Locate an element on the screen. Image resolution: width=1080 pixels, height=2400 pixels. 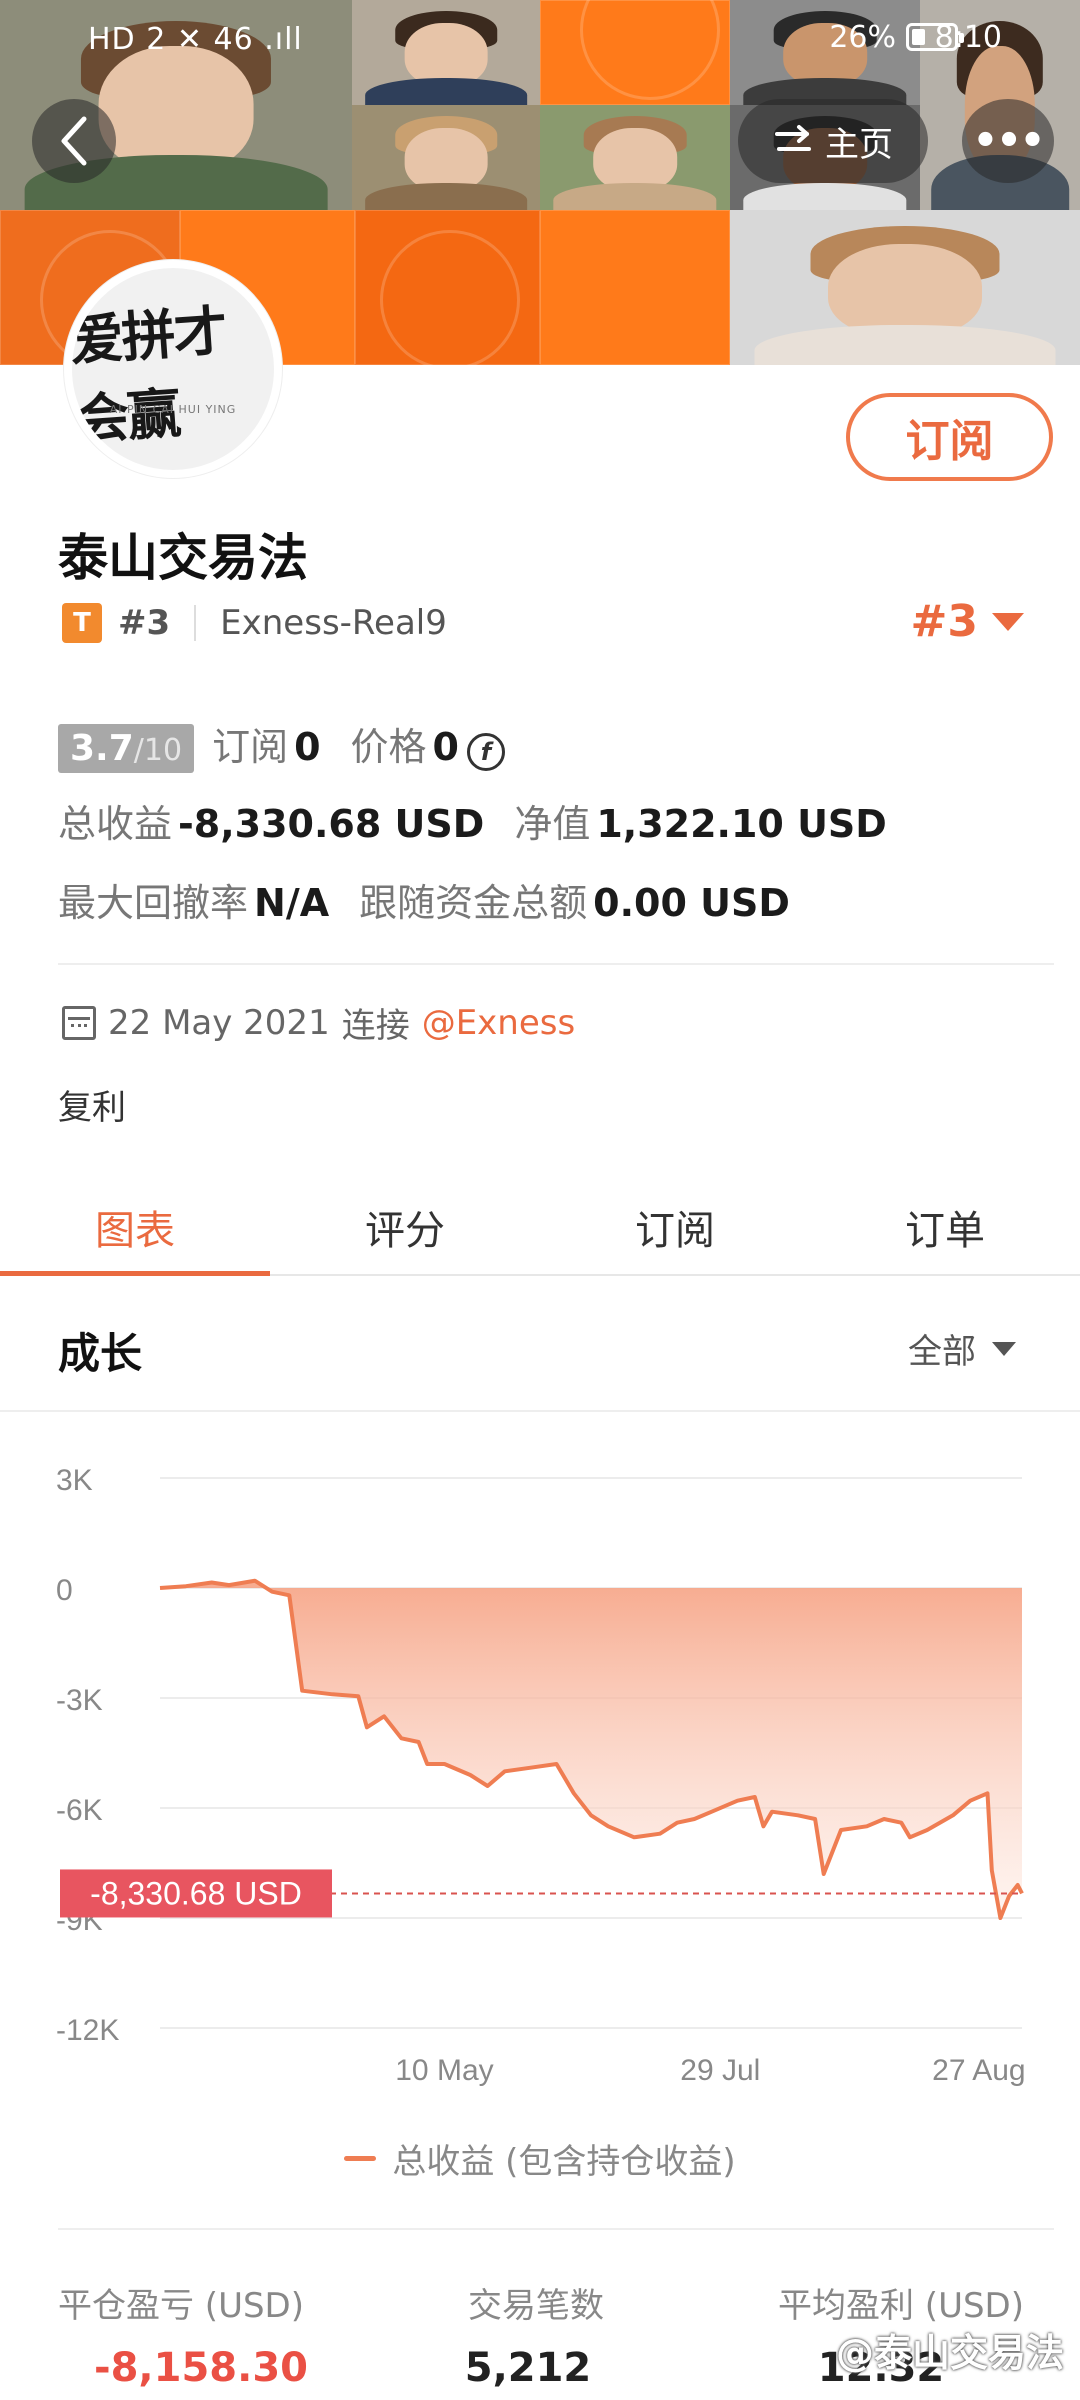
legend-swatch is located at coordinates (360, 2158).